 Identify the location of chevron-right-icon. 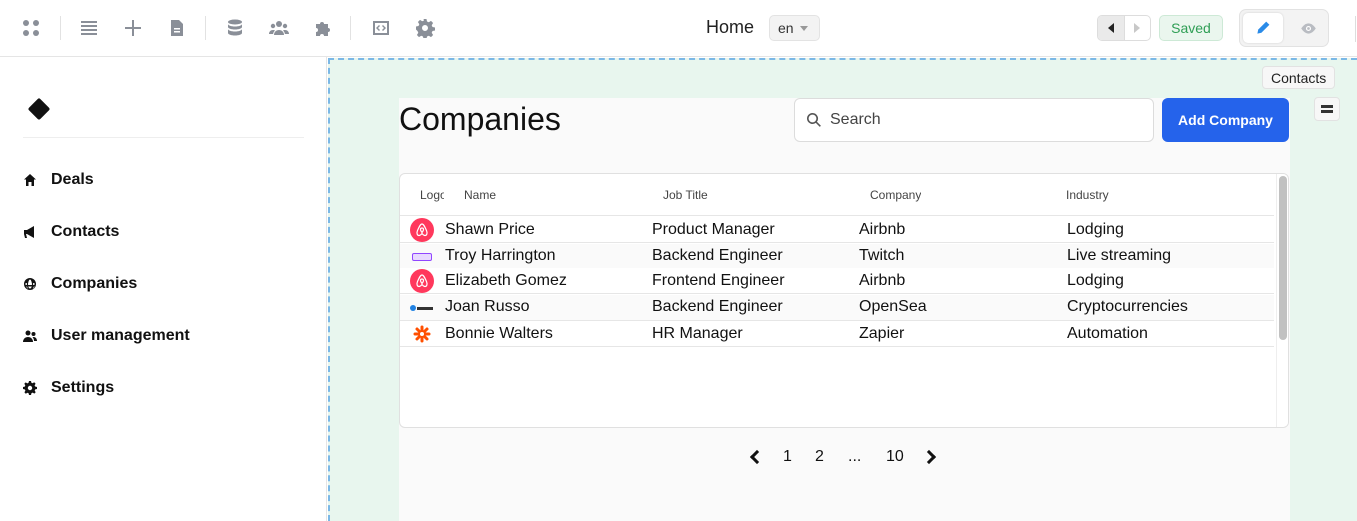
(929, 457).